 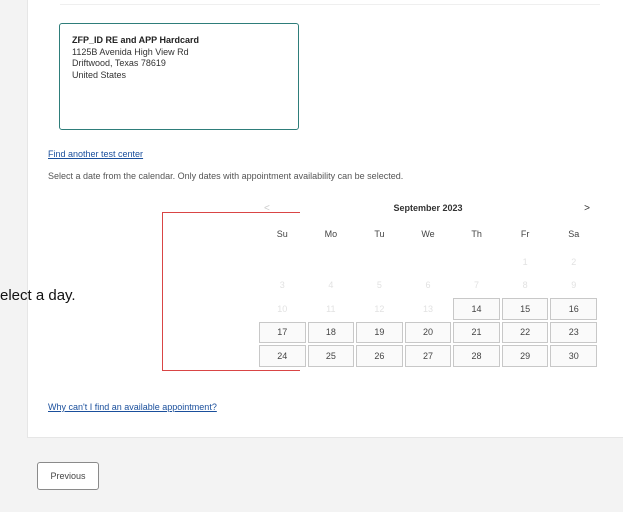 What do you see at coordinates (282, 285) in the screenshot?
I see `calendar-day: 3` at bounding box center [282, 285].